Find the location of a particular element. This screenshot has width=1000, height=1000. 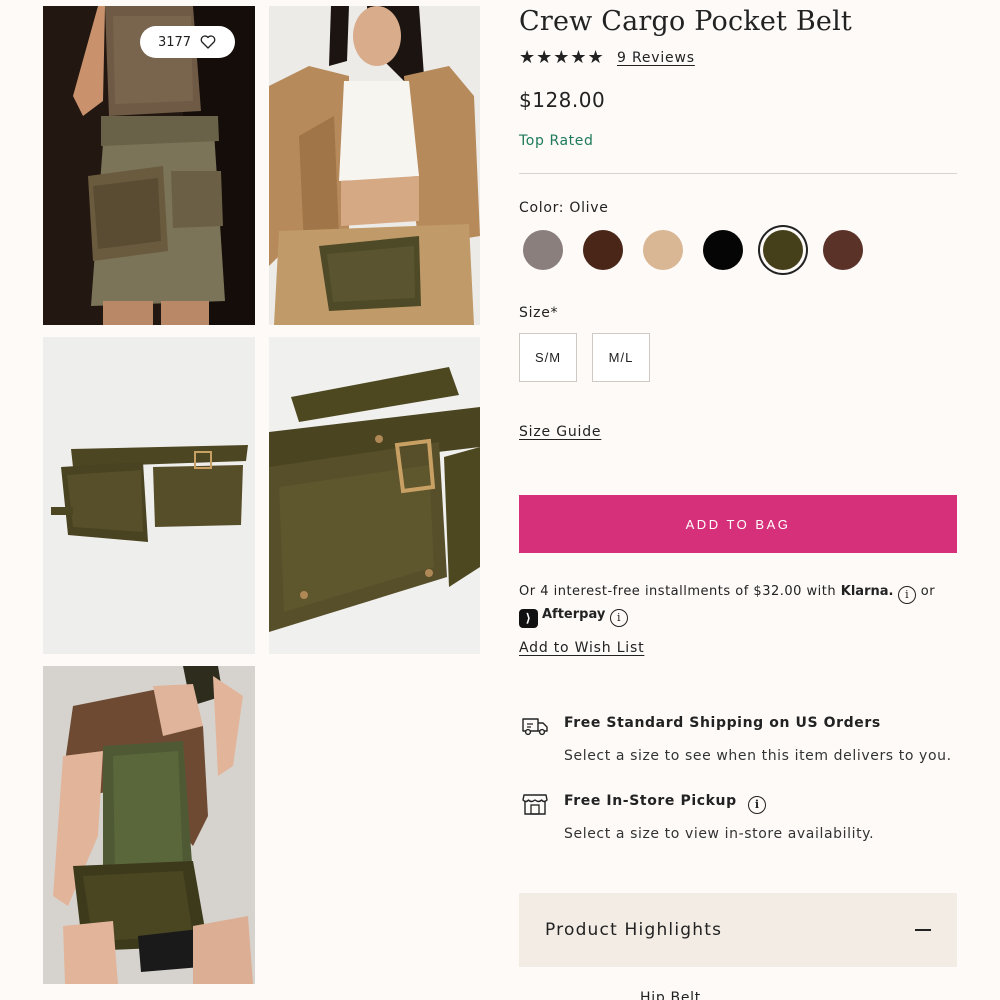

add-to-bag-button: ADD TO BAG is located at coordinates (738, 524).